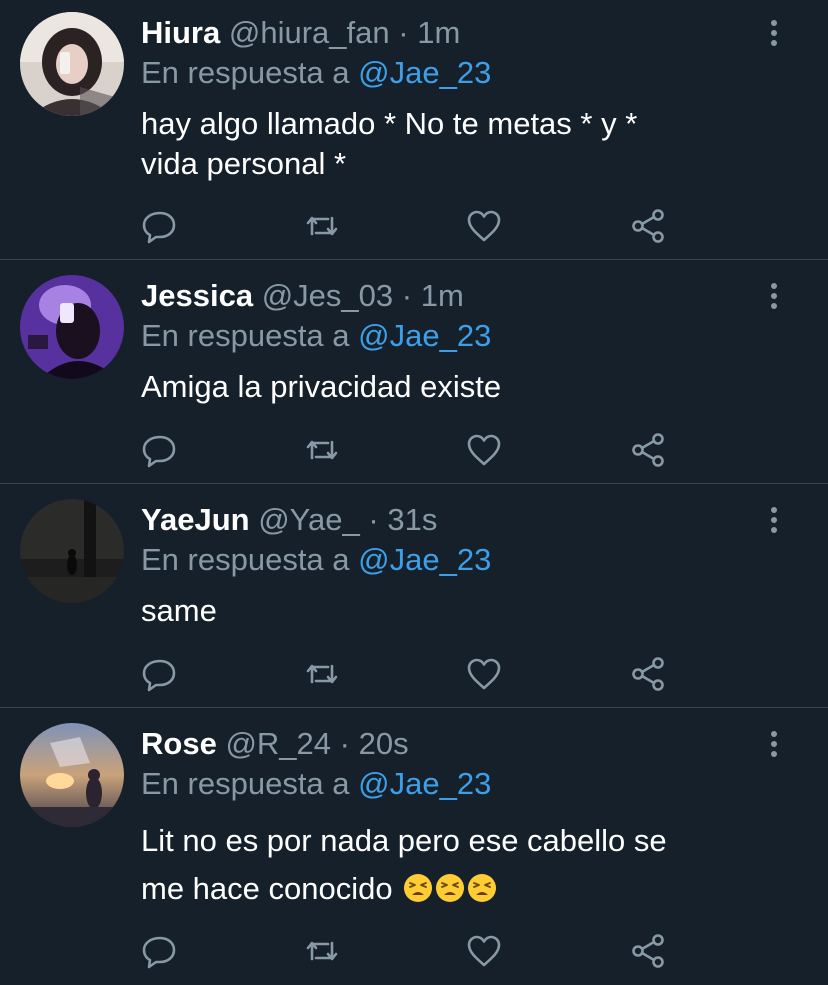 The height and width of the screenshot is (985, 828). I want to click on tweet-header: Jessica @Jes_03 · 1m, so click(302, 296).